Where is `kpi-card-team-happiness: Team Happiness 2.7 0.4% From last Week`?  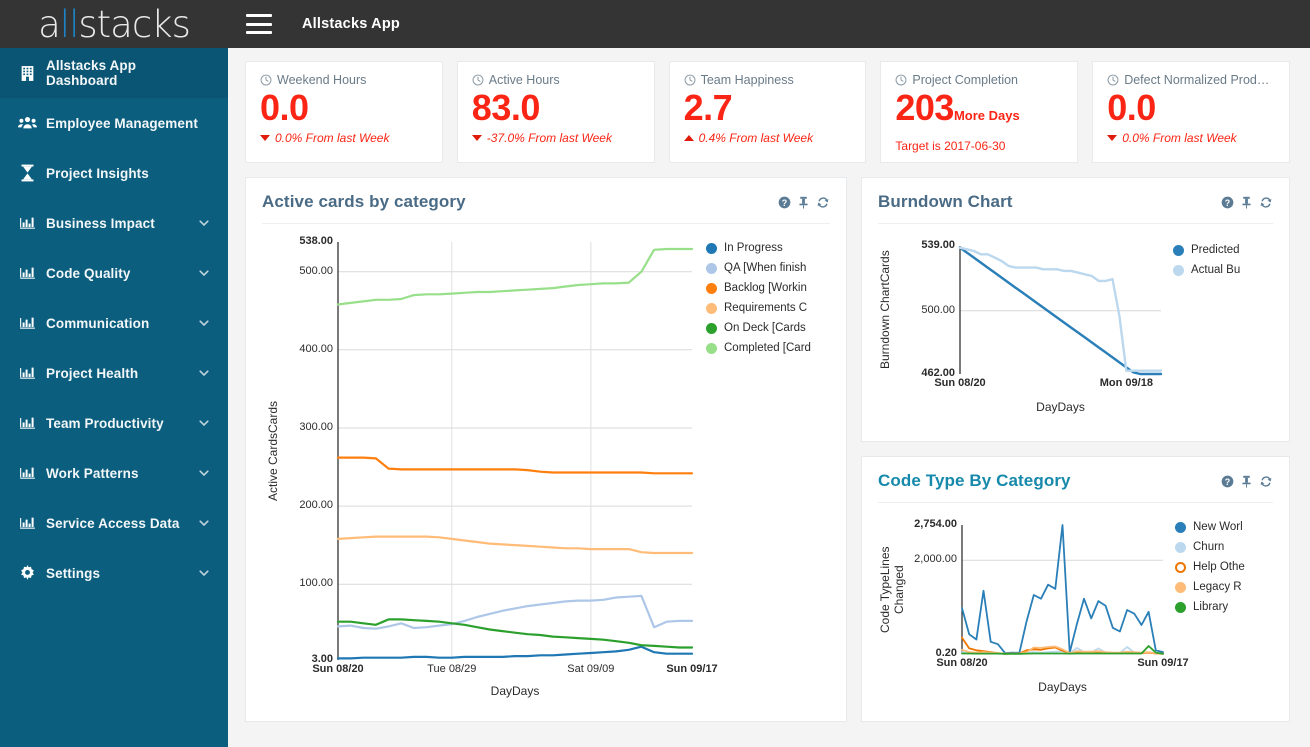 kpi-card-team-happiness: Team Happiness 2.7 0.4% From last Week is located at coordinates (767, 112).